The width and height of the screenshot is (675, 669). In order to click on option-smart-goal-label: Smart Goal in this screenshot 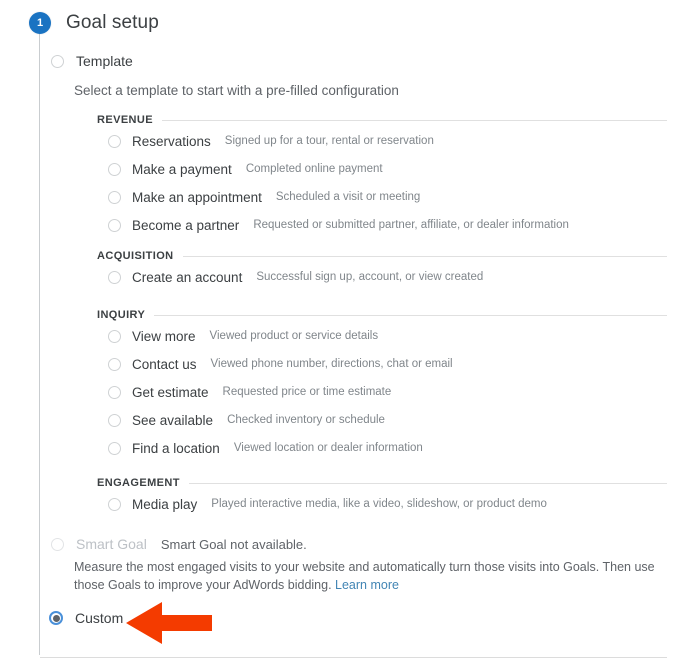, I will do `click(111, 544)`.